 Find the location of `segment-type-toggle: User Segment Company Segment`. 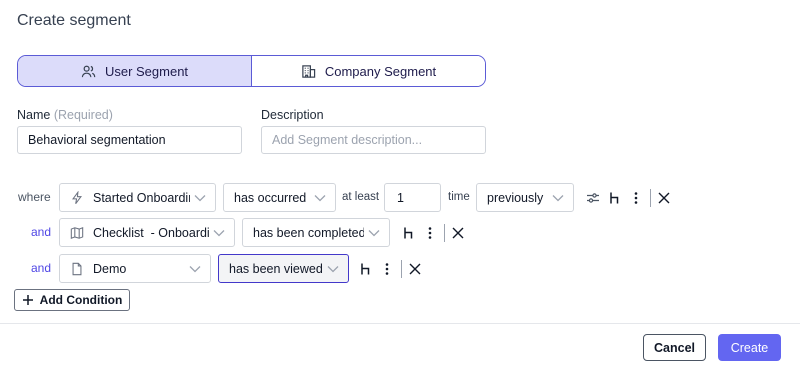

segment-type-toggle: User Segment Company Segment is located at coordinates (251, 71).